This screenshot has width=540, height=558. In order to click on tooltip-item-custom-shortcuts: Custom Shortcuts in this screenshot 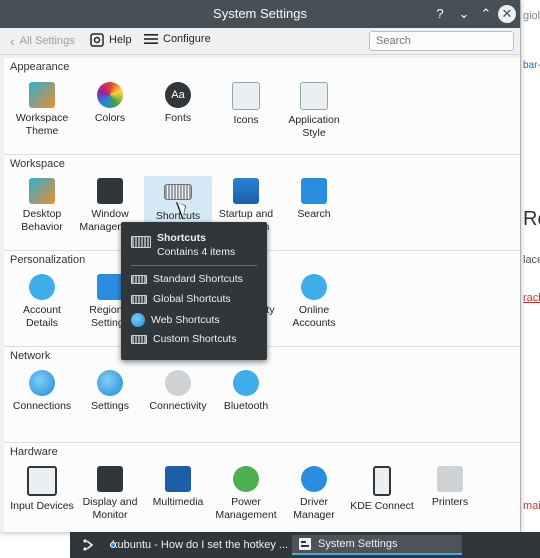, I will do `click(183, 339)`.